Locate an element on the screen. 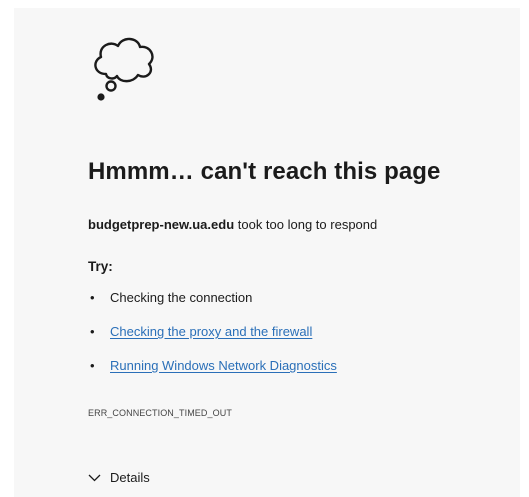 This screenshot has height=497, width=529. page-title: Hmmm… can't reach this page is located at coordinates (264, 171).